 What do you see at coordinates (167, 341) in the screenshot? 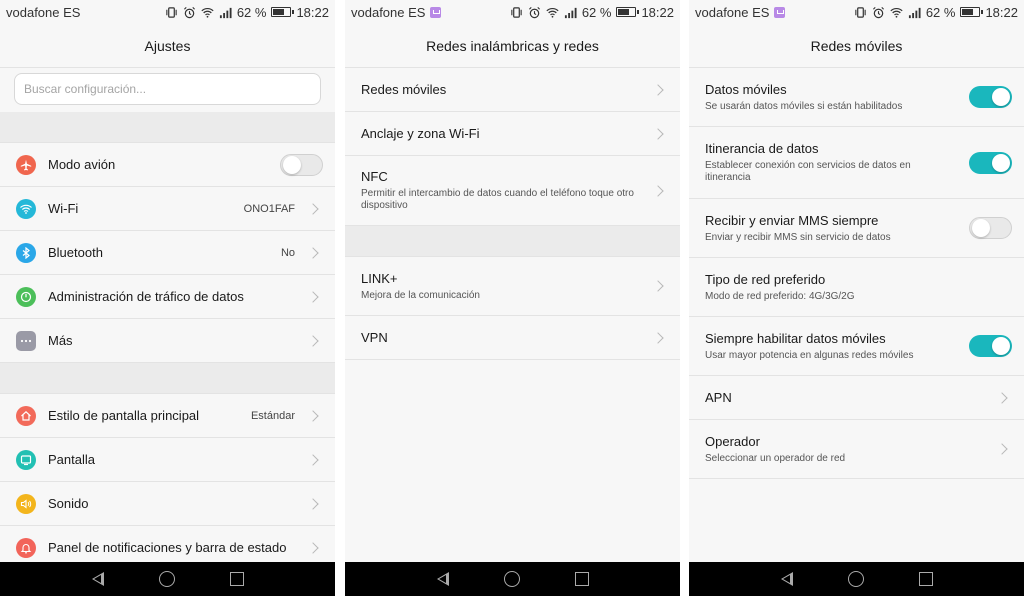
I see `settings-item-more: Más` at bounding box center [167, 341].